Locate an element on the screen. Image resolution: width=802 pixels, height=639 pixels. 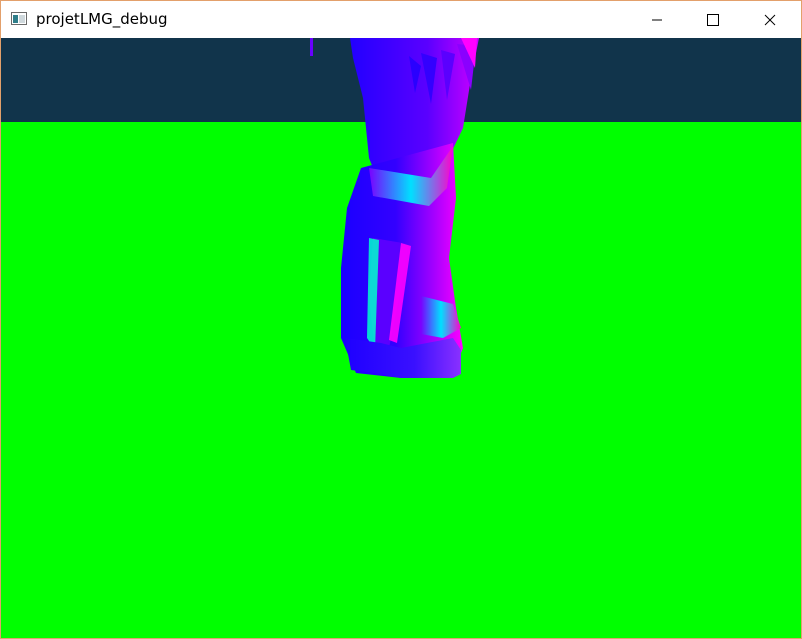
window-title: projetLMG_debug is located at coordinates (102, 19).